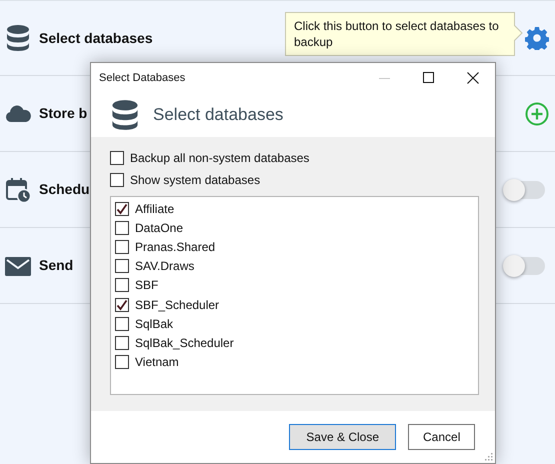 This screenshot has height=464, width=555. What do you see at coordinates (96, 38) in the screenshot?
I see `row-label: Select databases` at bounding box center [96, 38].